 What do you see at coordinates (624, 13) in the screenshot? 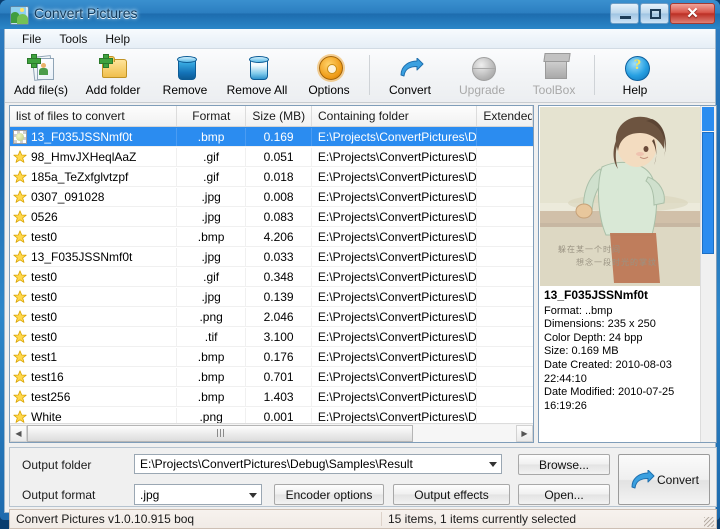
I see `minimize-button` at bounding box center [624, 13].